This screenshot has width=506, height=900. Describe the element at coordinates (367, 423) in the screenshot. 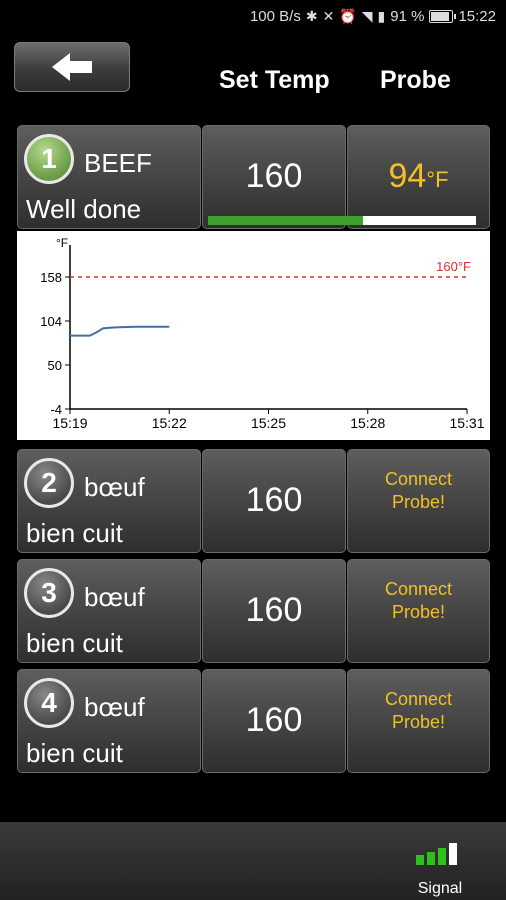

I see `x-tick-label: 15:28` at that location.